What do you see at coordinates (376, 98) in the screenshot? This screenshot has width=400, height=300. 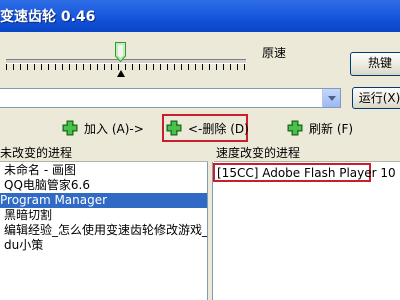 I see `run-button: 运行(X)` at bounding box center [376, 98].